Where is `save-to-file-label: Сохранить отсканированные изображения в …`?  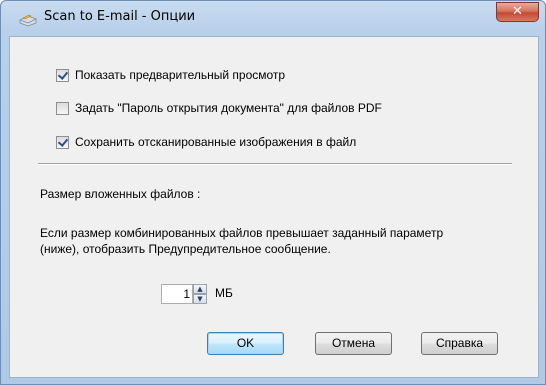
save-to-file-label: Сохранить отсканированные изображения в … is located at coordinates (215, 142).